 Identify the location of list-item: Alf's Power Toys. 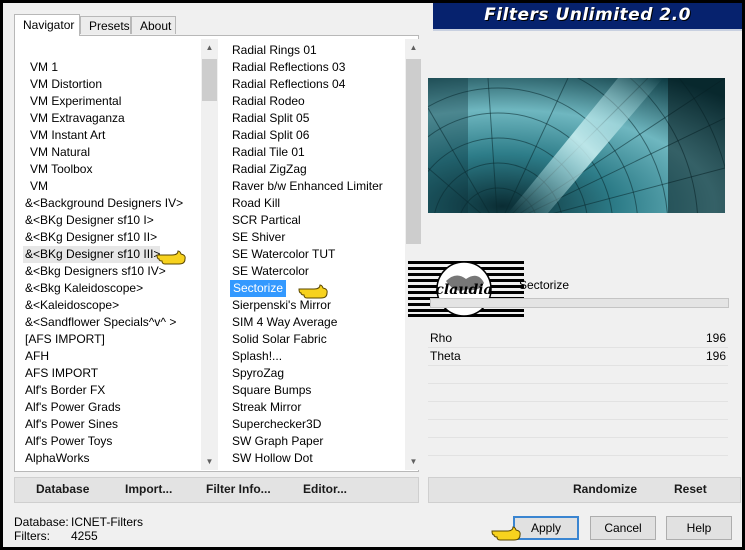
(67, 441).